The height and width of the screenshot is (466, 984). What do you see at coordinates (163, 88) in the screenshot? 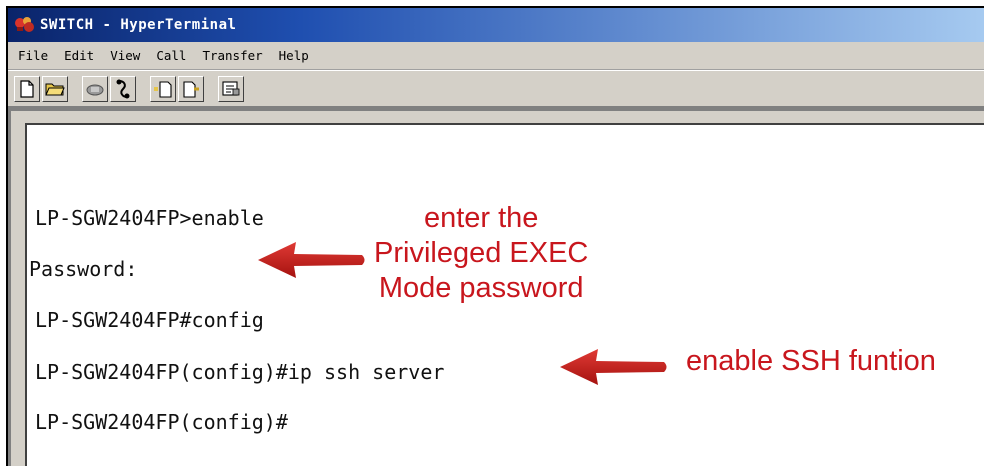
I see `send-file-icon` at bounding box center [163, 88].